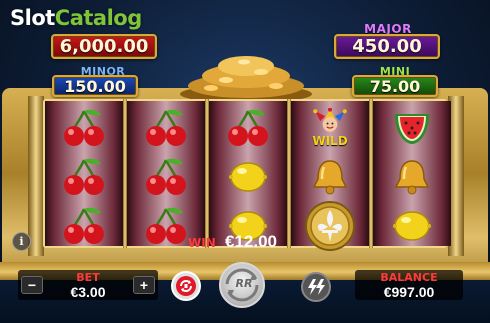 The width and height of the screenshot is (490, 323). I want to click on info-button: i, so click(21, 241).